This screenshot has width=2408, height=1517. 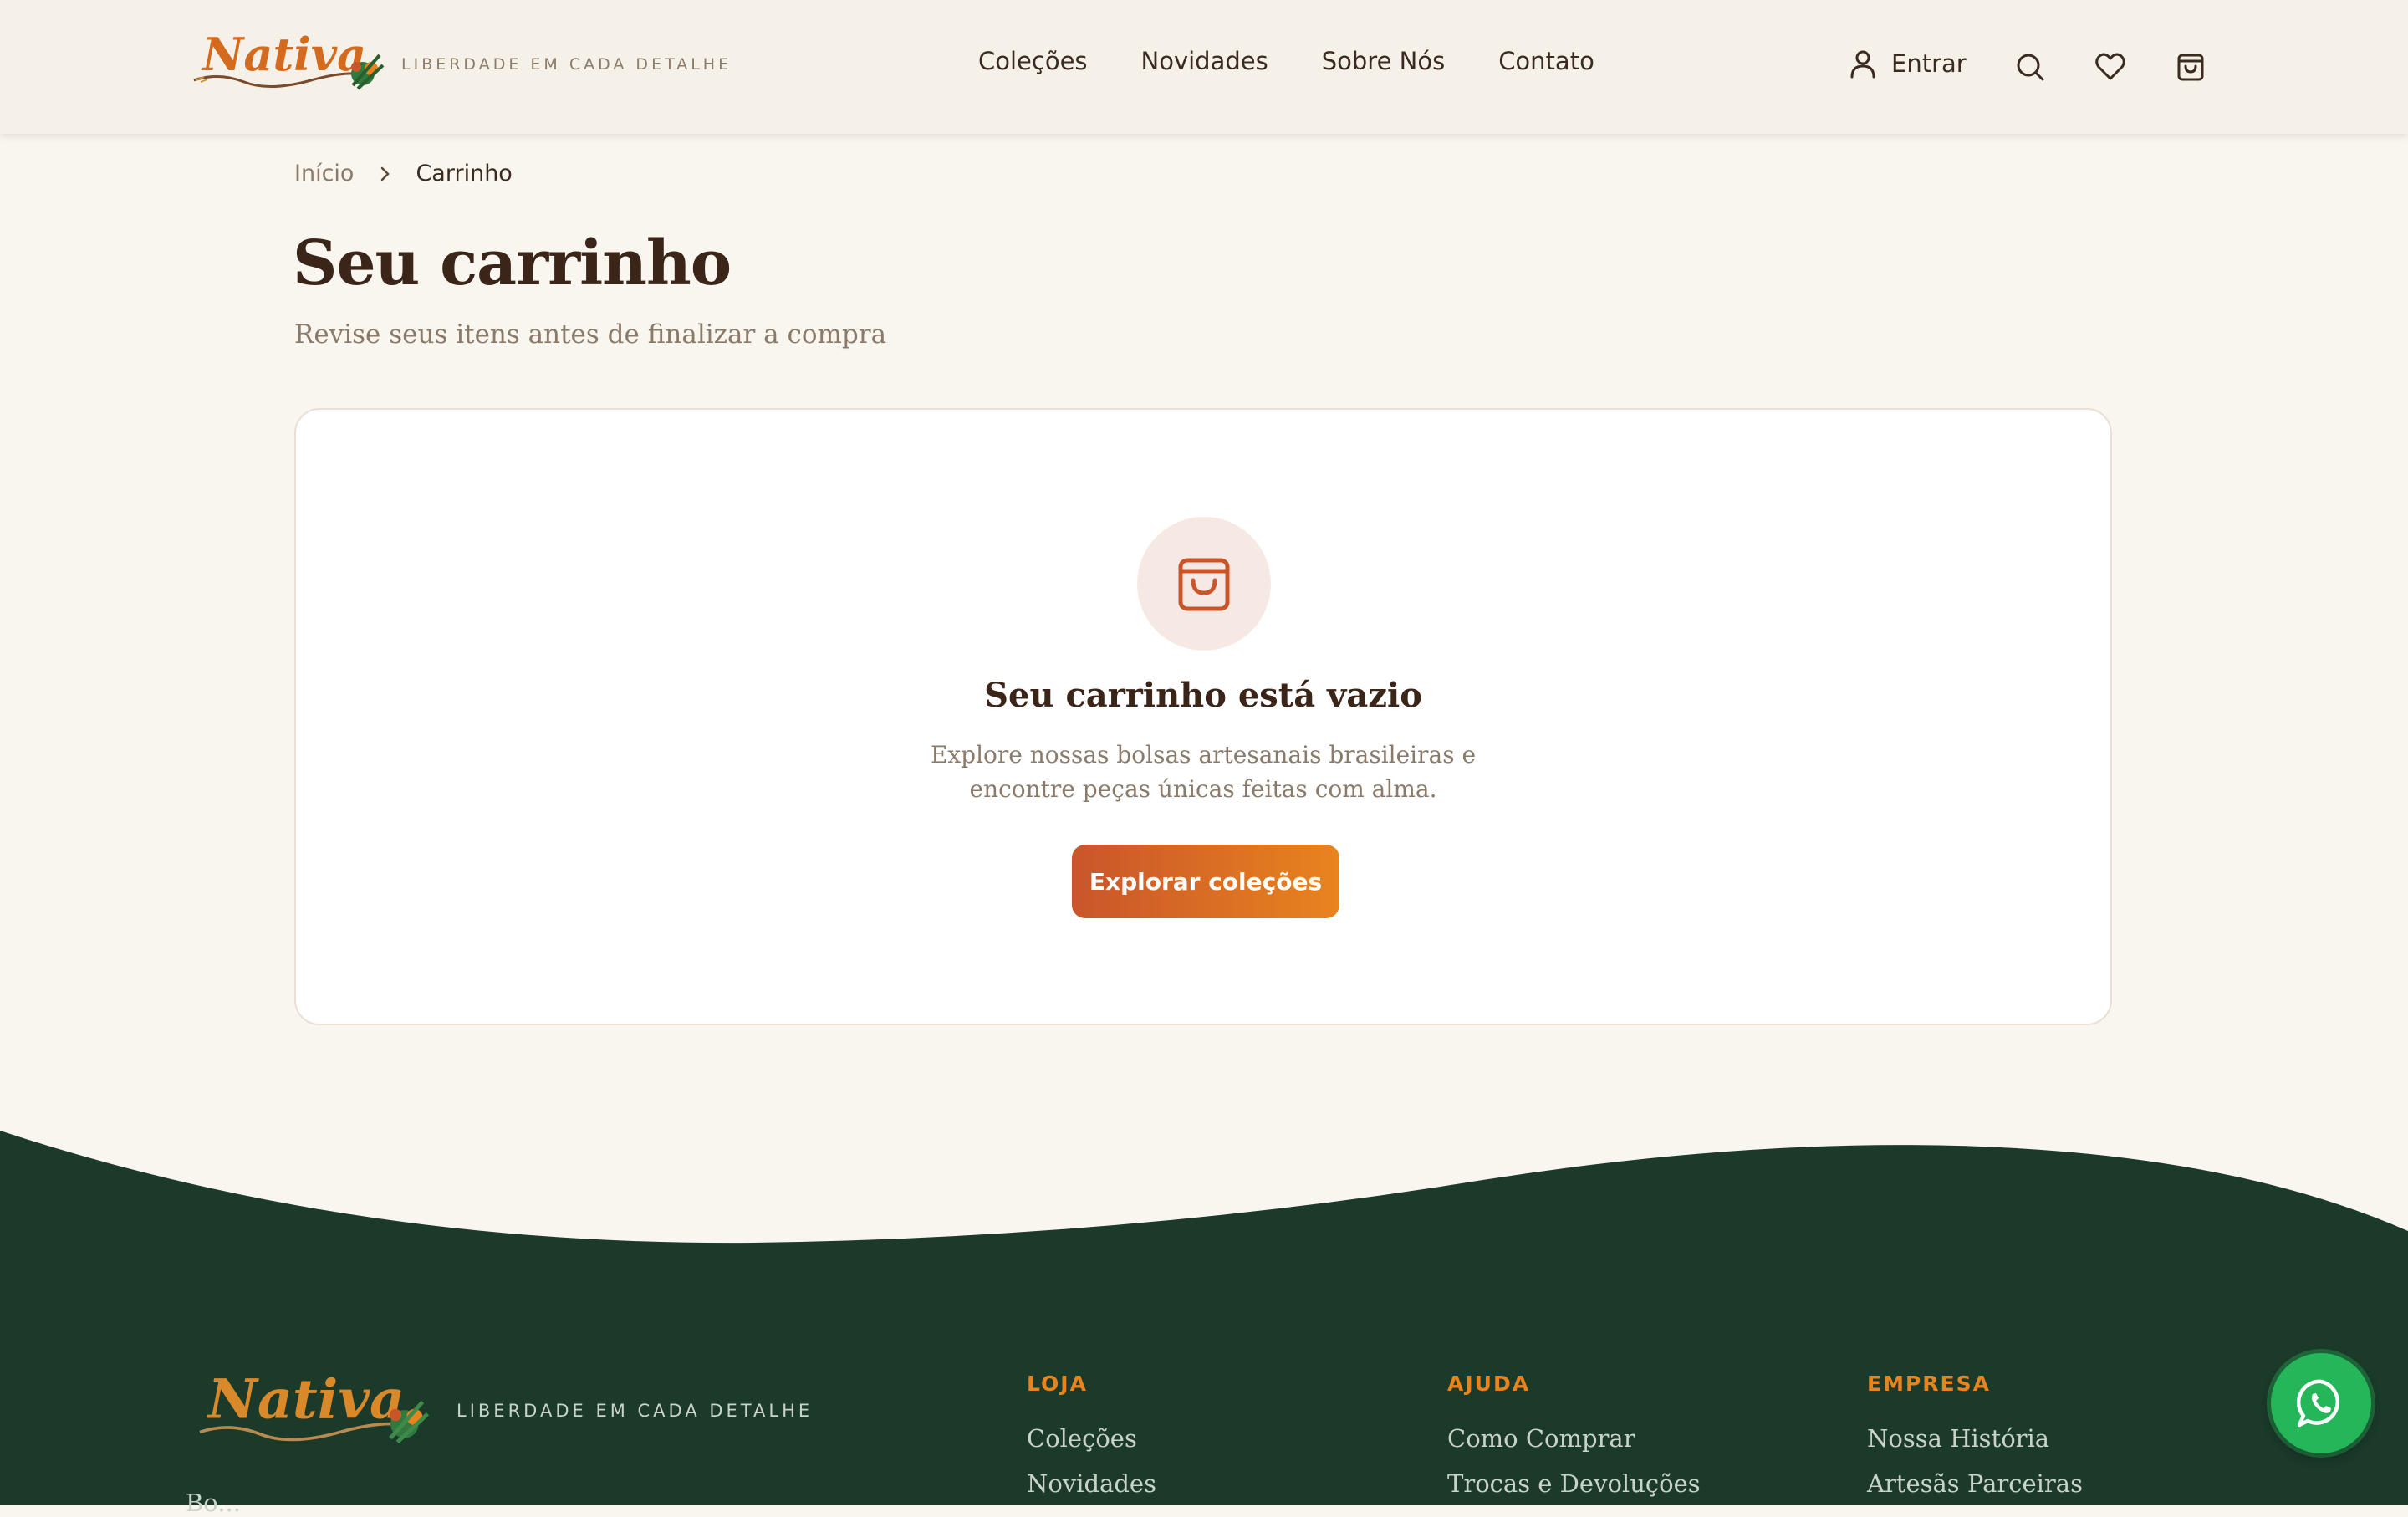 I want to click on brand-tagline: LIBERDADE EM CADA DETALHE, so click(x=566, y=65).